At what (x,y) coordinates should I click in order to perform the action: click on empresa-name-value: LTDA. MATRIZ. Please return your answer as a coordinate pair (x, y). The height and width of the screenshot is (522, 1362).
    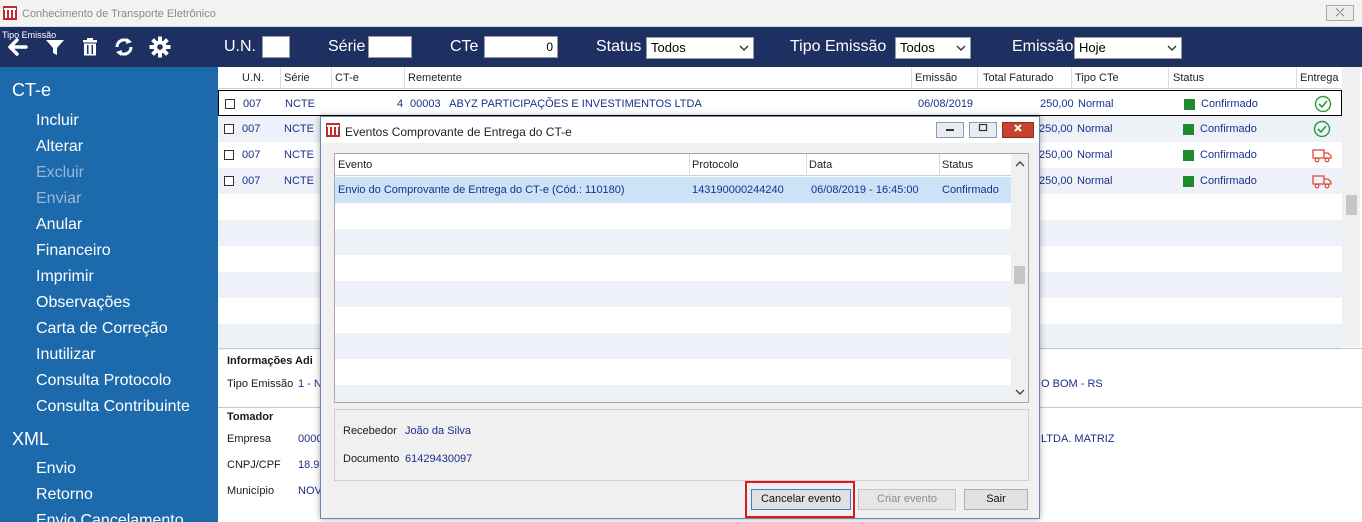
    Looking at the image, I should click on (1078, 439).